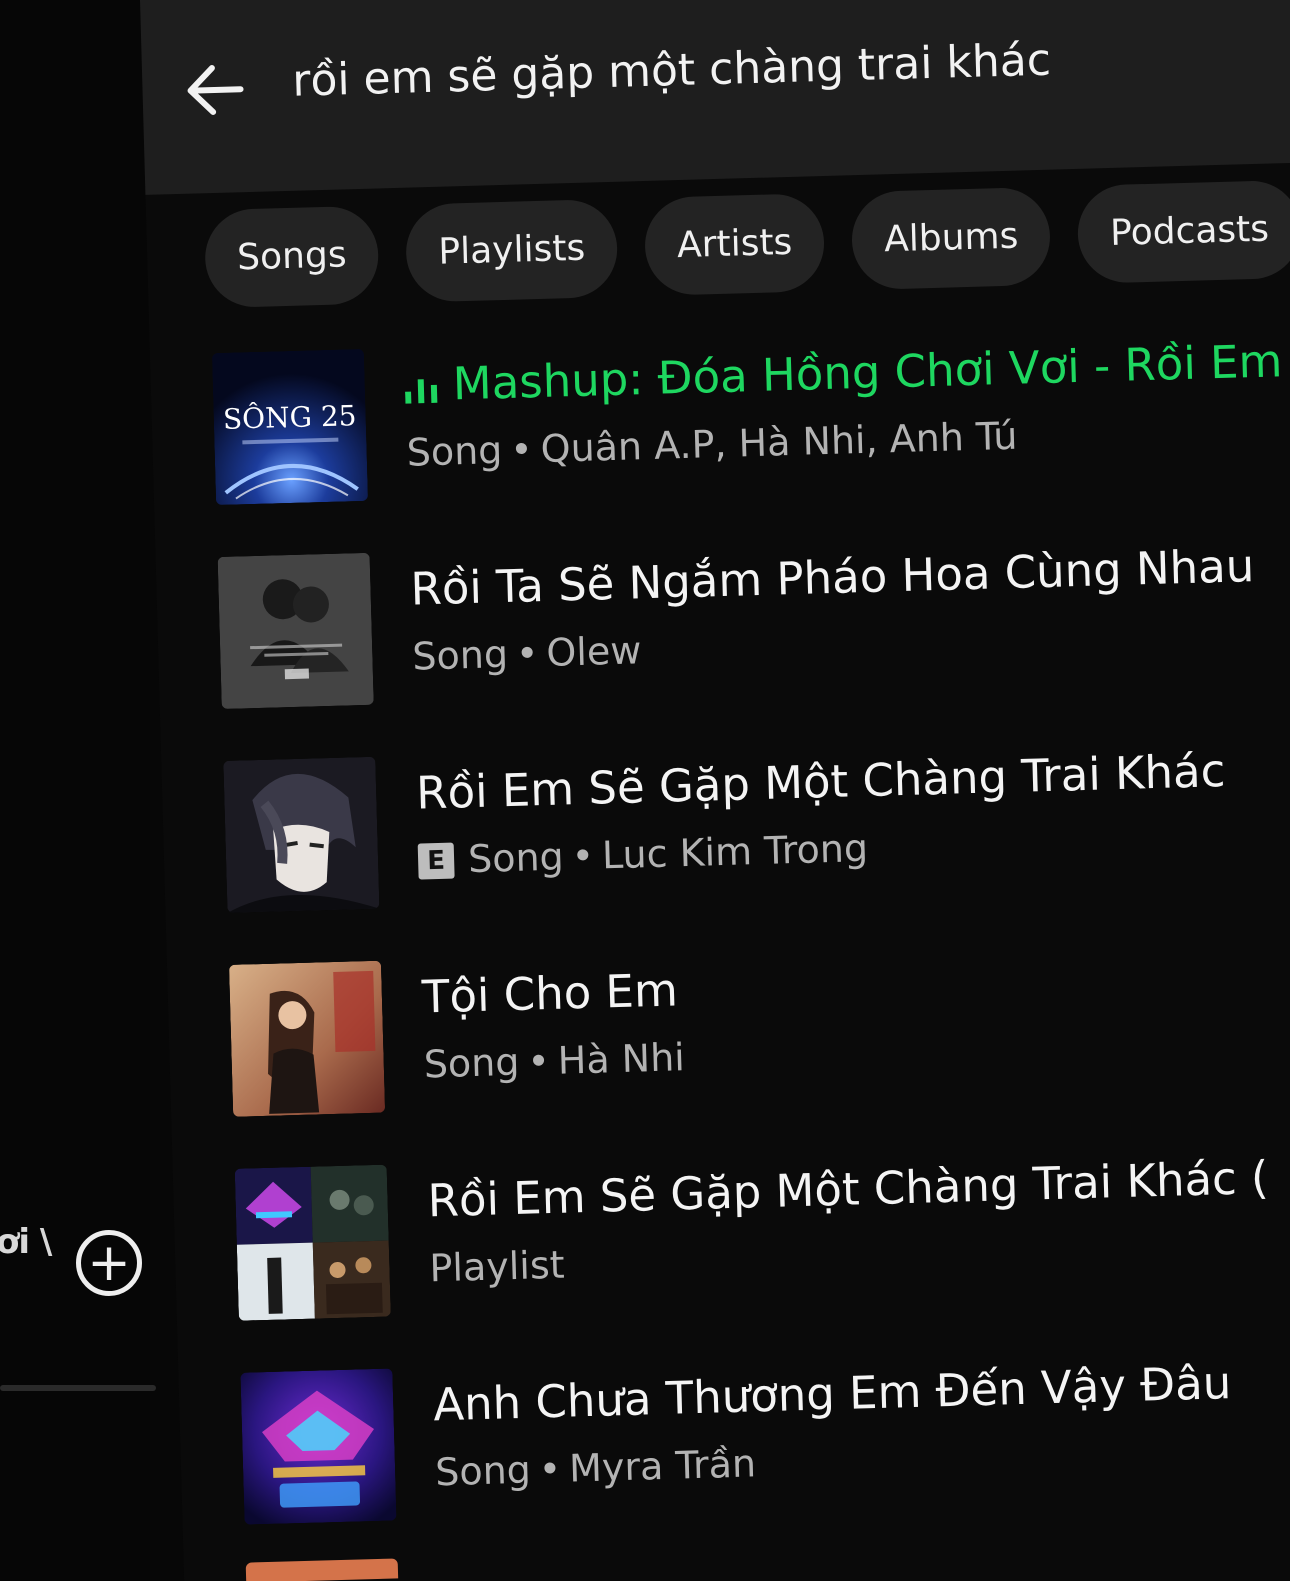 This screenshot has height=1581, width=1290. Describe the element at coordinates (759, 1051) in the screenshot. I see `result-row: Tội Cho Em Song • Hà Nhi` at that location.